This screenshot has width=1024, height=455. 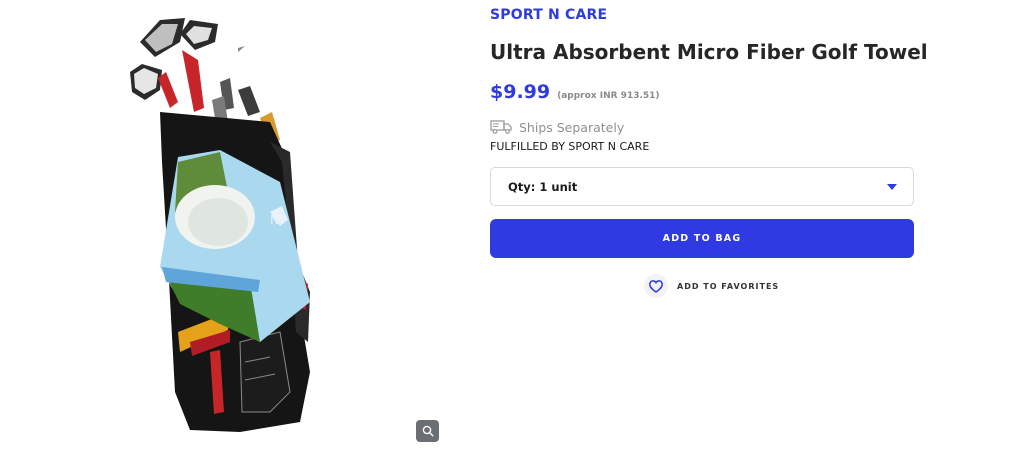 I want to click on quantity-select: Qty: 1 unit, so click(x=702, y=186).